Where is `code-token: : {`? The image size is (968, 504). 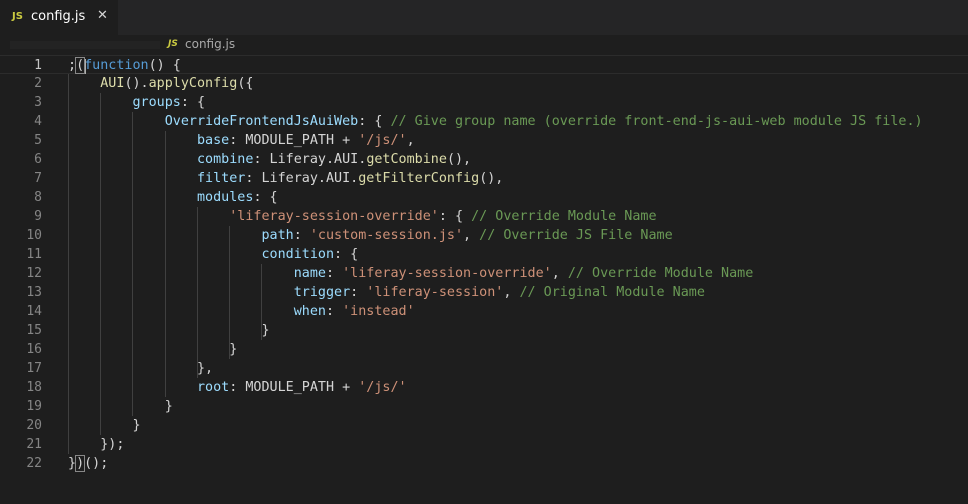 code-token: : { is located at coordinates (374, 121).